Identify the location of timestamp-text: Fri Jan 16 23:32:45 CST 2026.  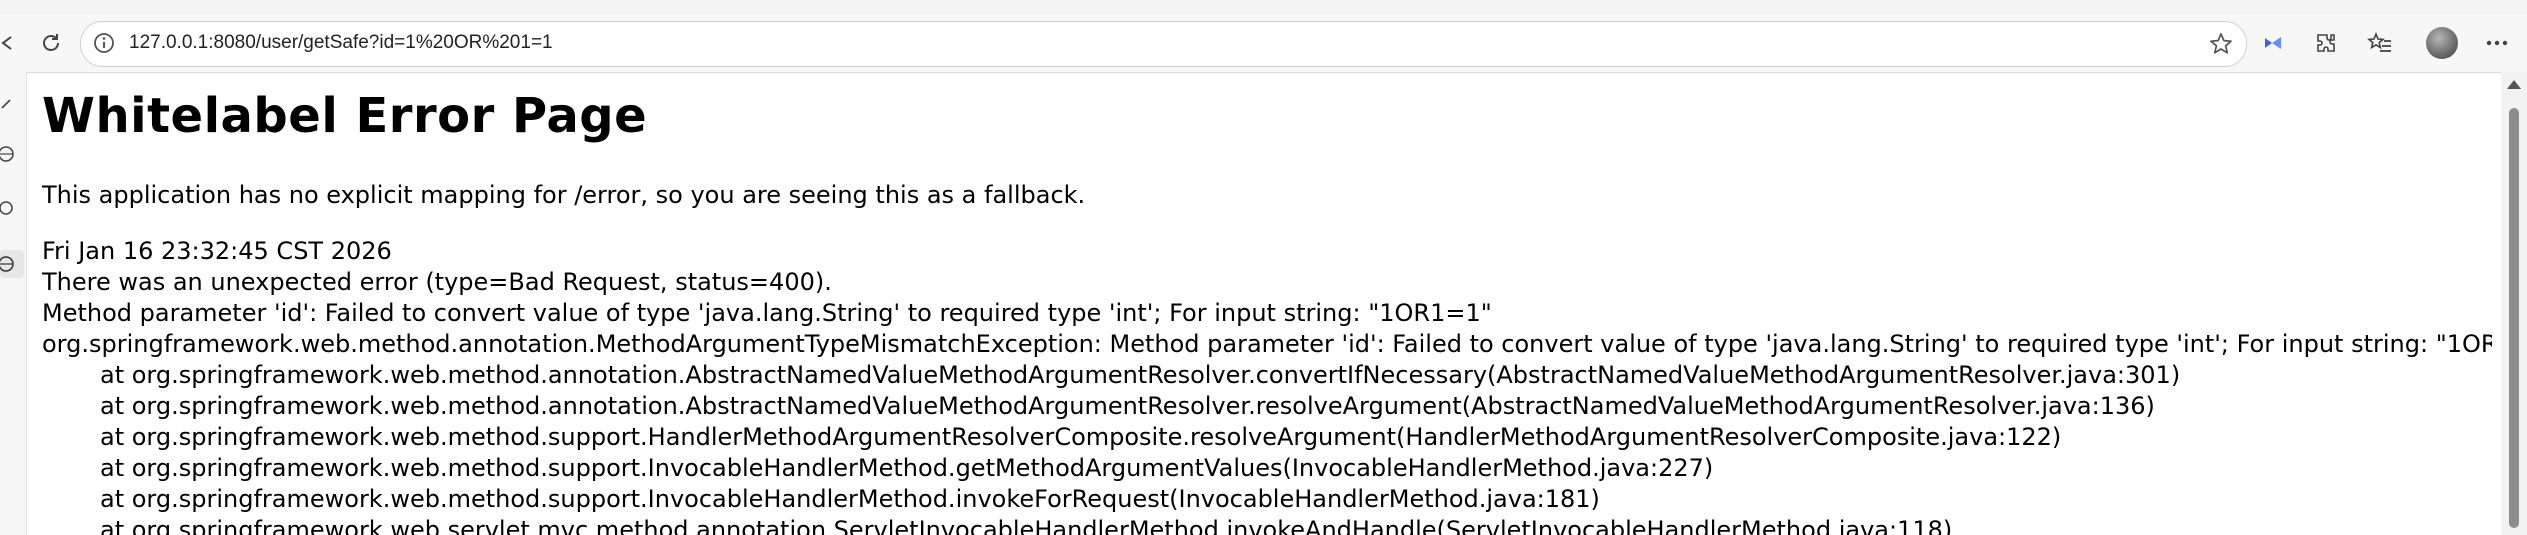
(217, 251).